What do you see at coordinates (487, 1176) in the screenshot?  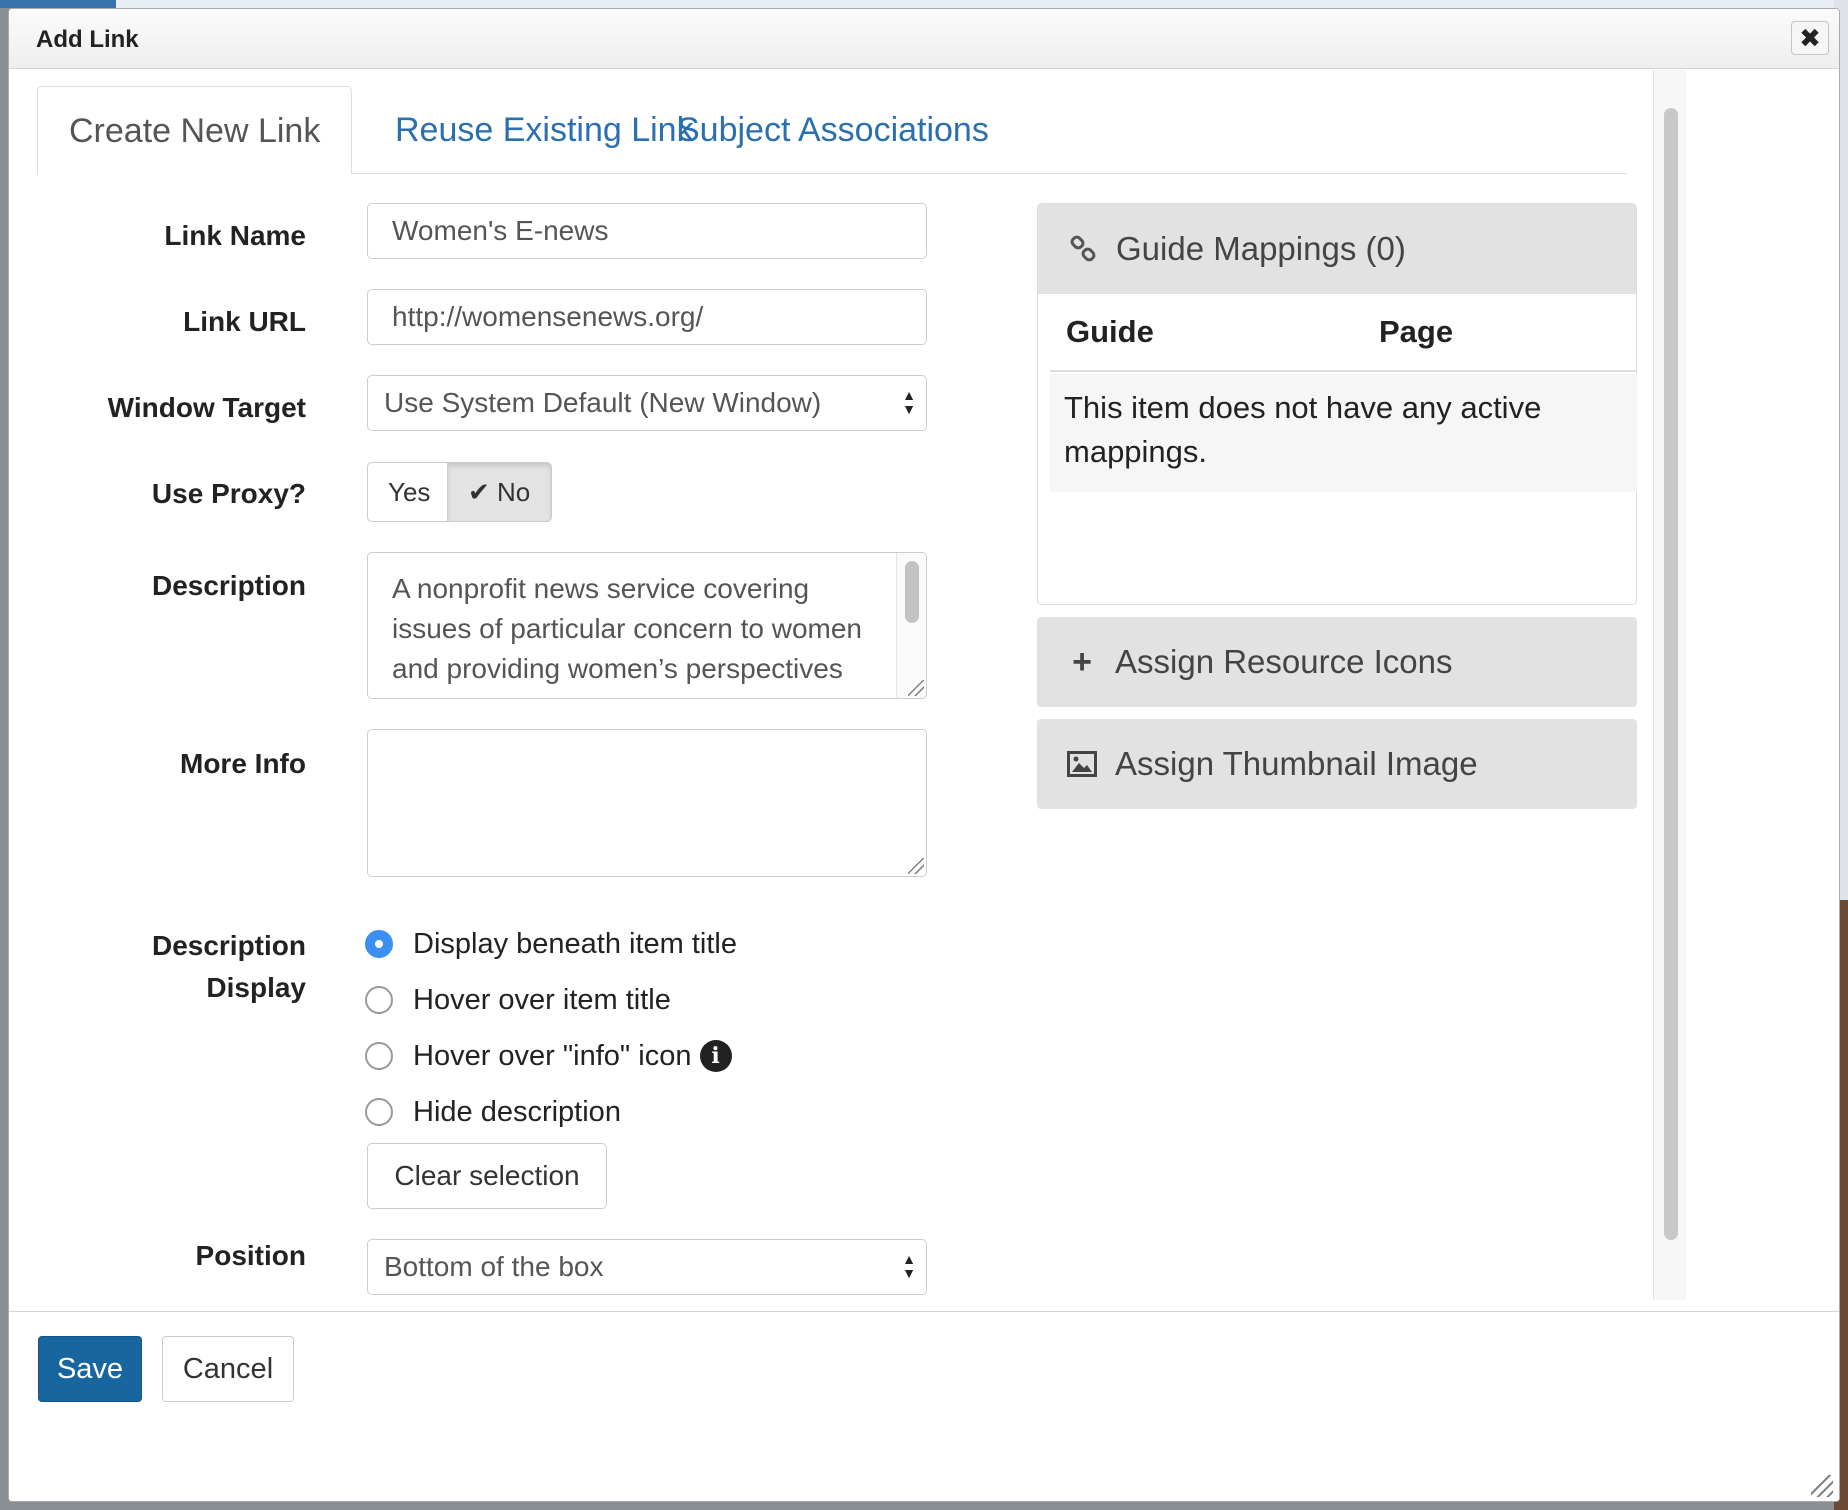 I see `clear-selection-button: Clear selection` at bounding box center [487, 1176].